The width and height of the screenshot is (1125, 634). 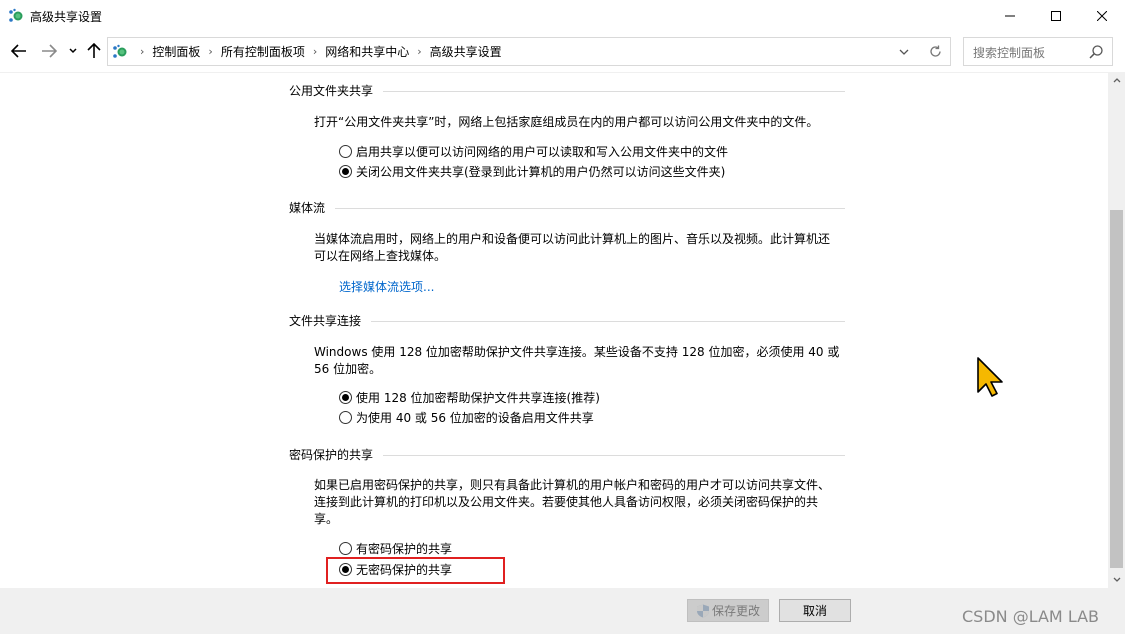 I want to click on radio-disable-public-sharing: 关闭公用文件夹共享(登录到此计算机的用户仍然可以访问这些文件夹), so click(x=532, y=171).